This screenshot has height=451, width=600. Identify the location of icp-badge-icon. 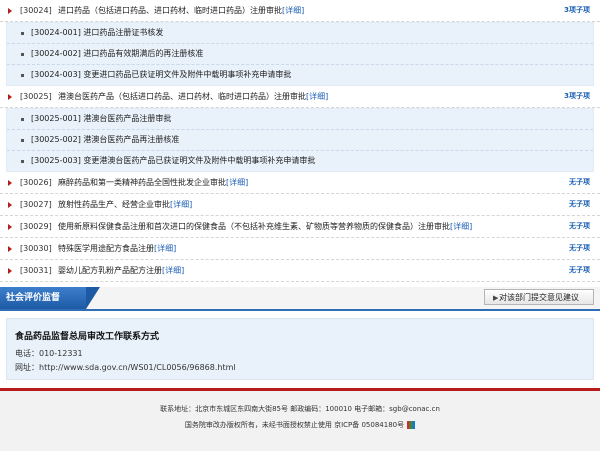
(411, 425).